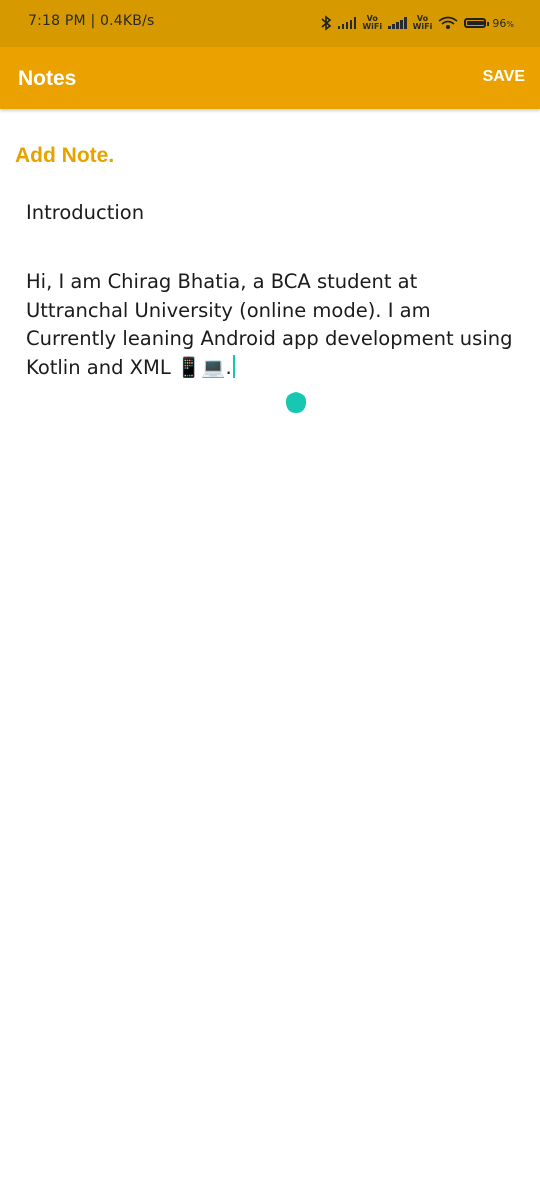  I want to click on status-bar: 7:18 PM | 0.4KB/s Vo WiFi Vo WiFi 96%, so click(270, 23).